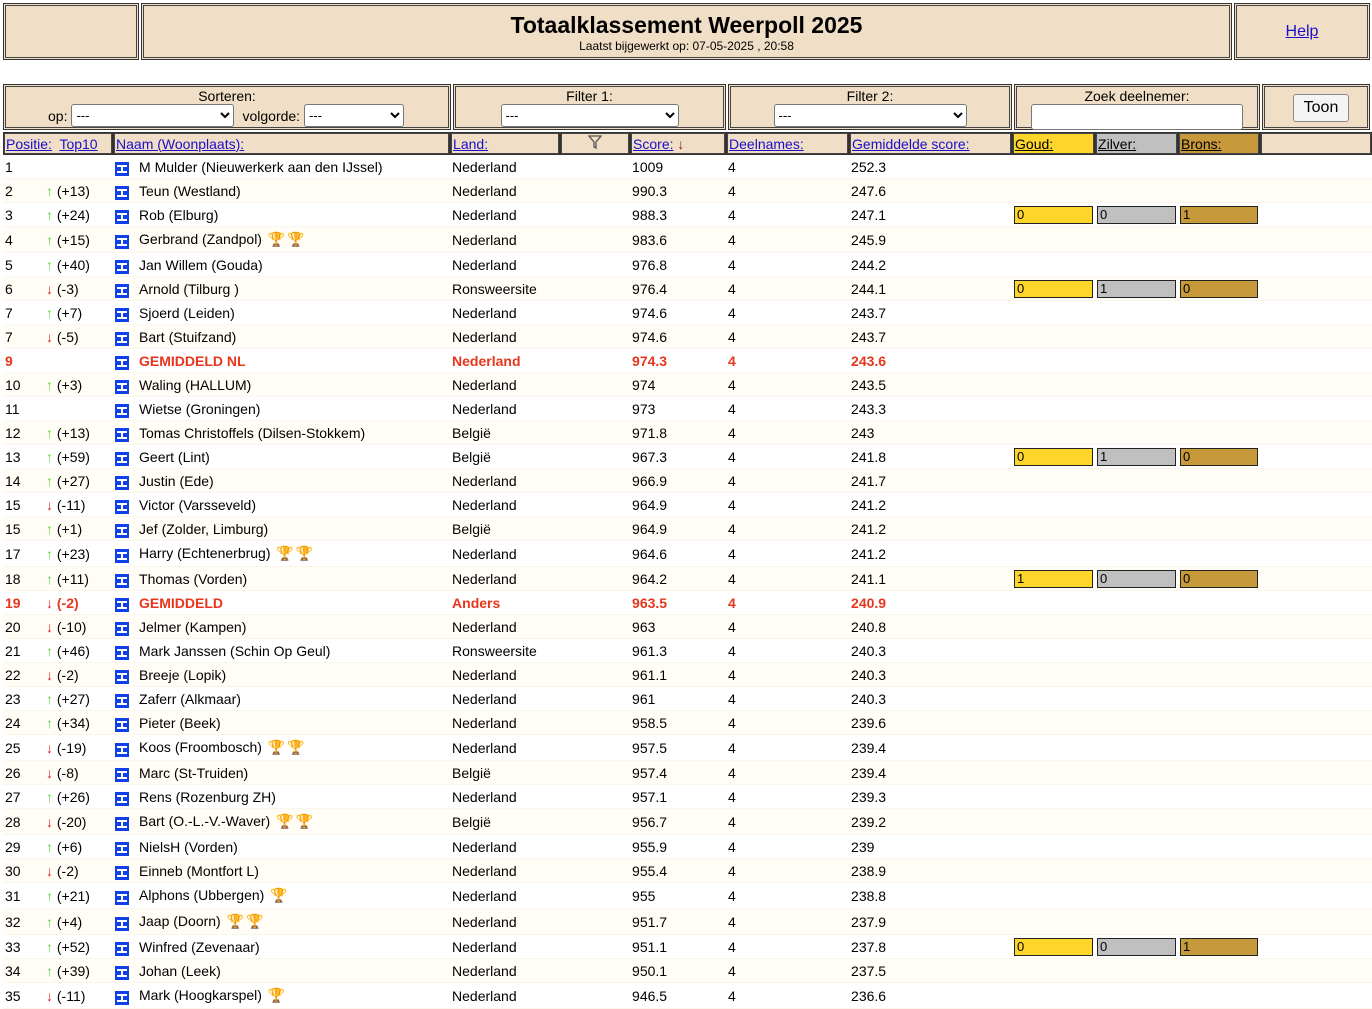 Image resolution: width=1372 pixels, height=1009 pixels. What do you see at coordinates (153, 115) in the screenshot?
I see `sort-by-select: ---` at bounding box center [153, 115].